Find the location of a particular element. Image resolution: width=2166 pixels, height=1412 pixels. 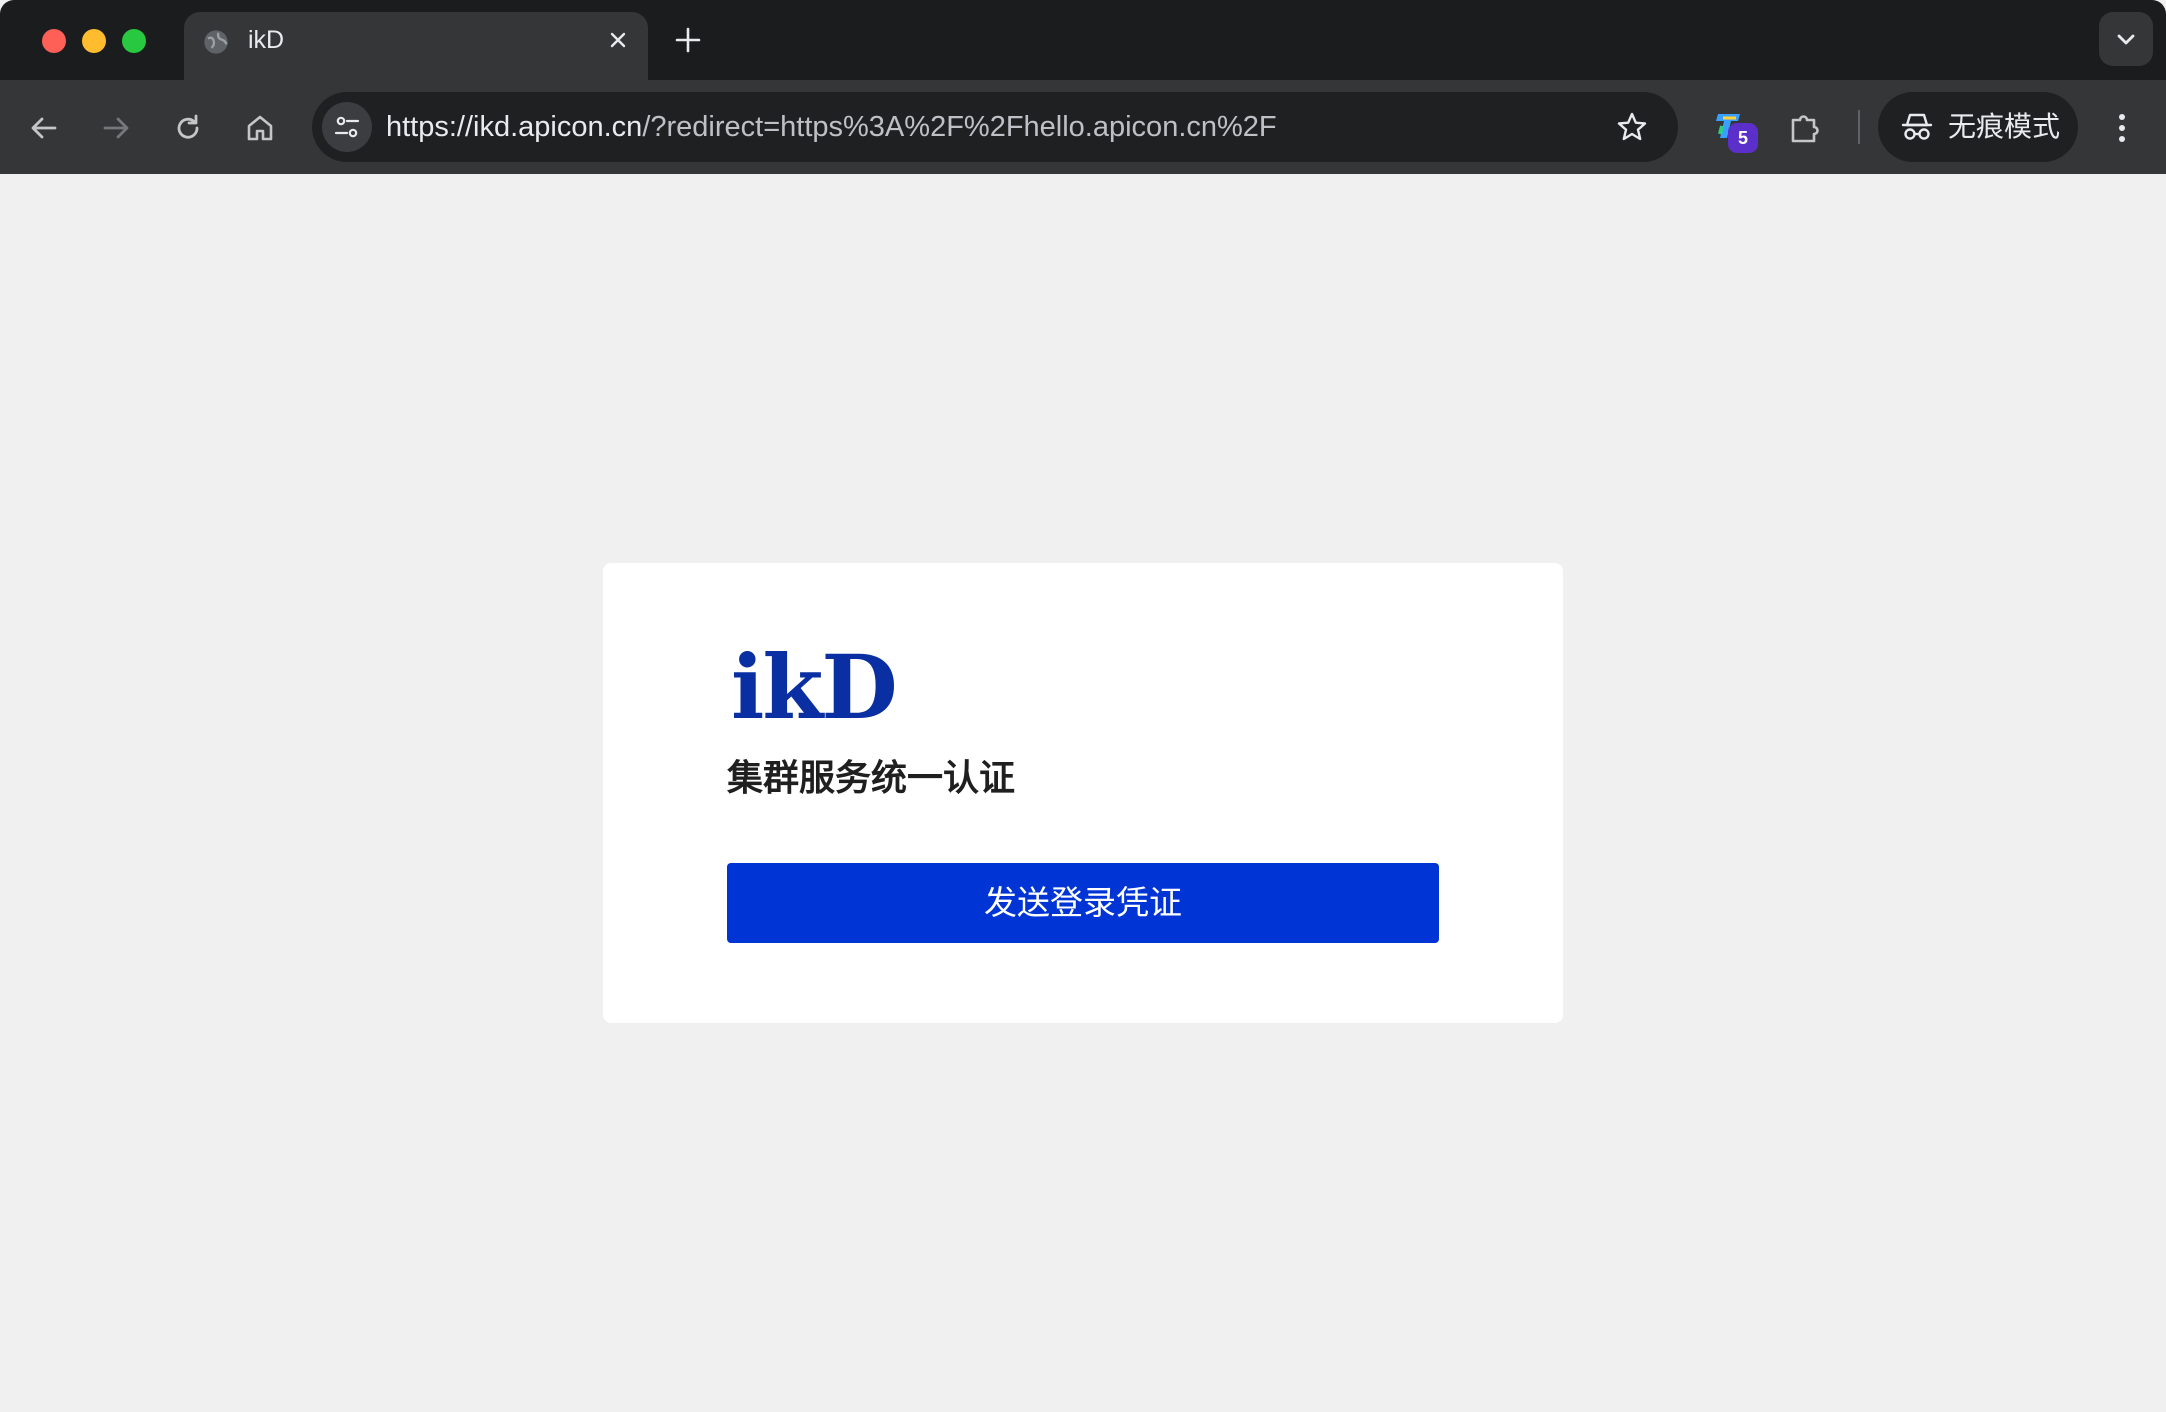

extensions-button is located at coordinates (1805, 128).